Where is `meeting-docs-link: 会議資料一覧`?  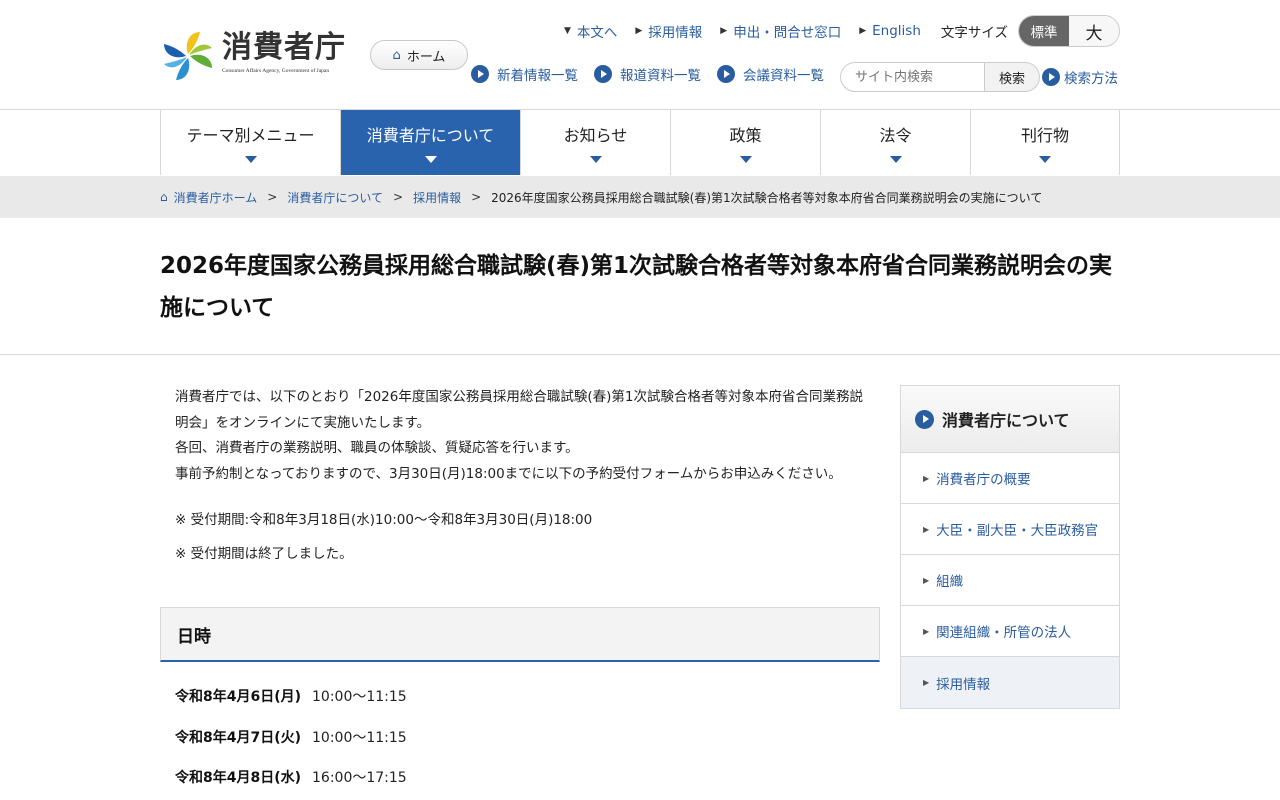
meeting-docs-link: 会議資料一覧 is located at coordinates (770, 74).